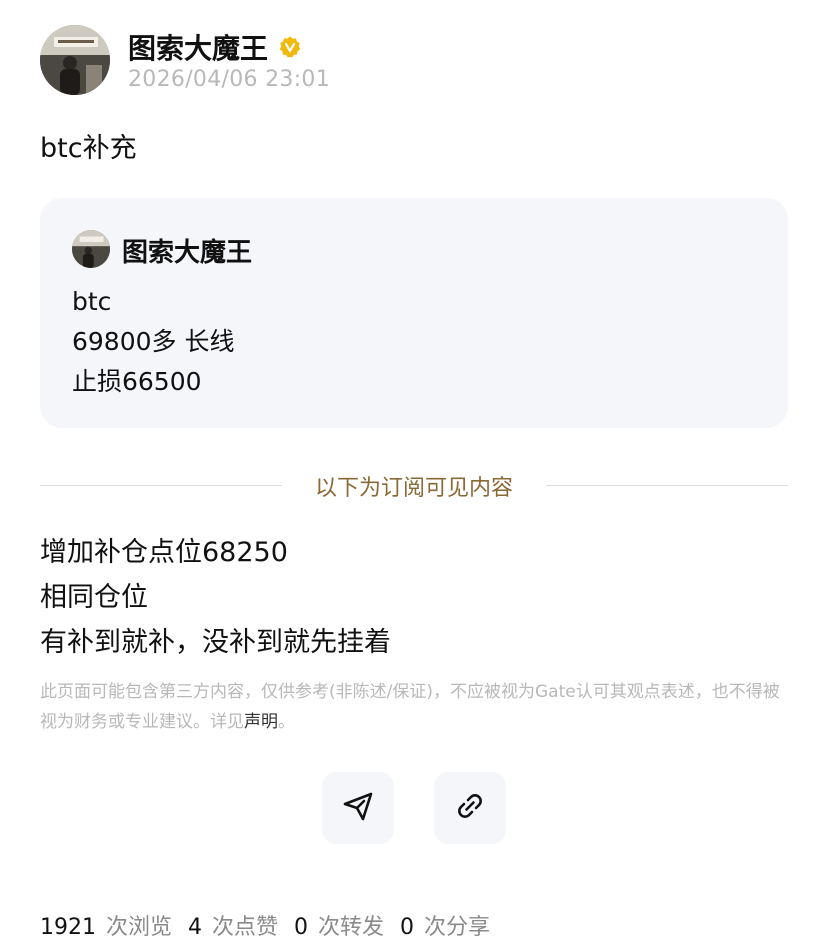 Image resolution: width=828 pixels, height=945 pixels. What do you see at coordinates (92, 301) in the screenshot?
I see `quoted-line: btc` at bounding box center [92, 301].